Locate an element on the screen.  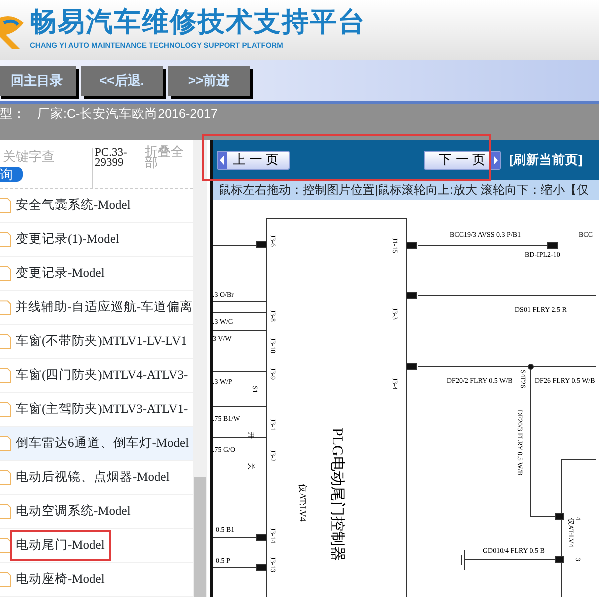
document-code: PC.33-29399 is located at coordinates (118, 168).